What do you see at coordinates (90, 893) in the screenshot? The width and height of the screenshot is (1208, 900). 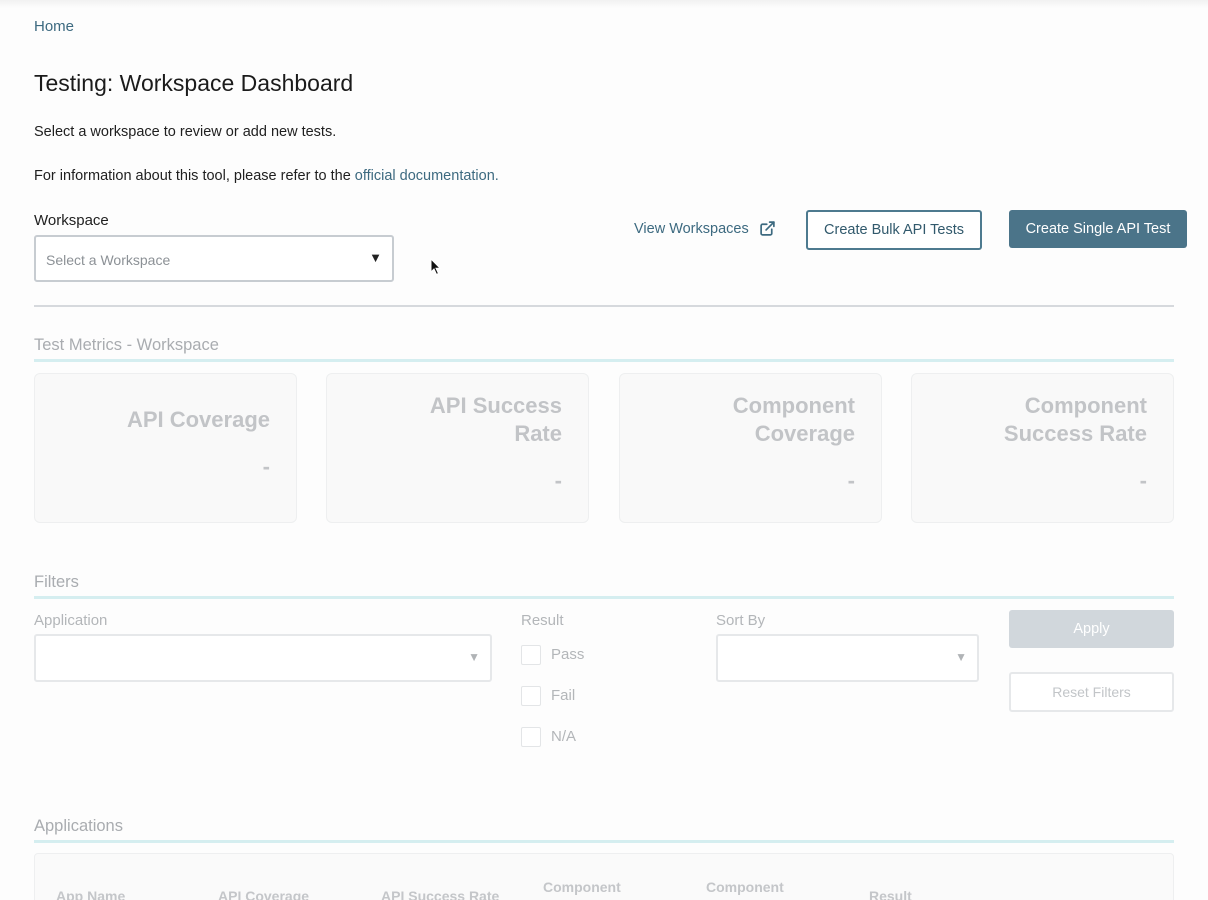 I see `column-header-app-name: App Name` at bounding box center [90, 893].